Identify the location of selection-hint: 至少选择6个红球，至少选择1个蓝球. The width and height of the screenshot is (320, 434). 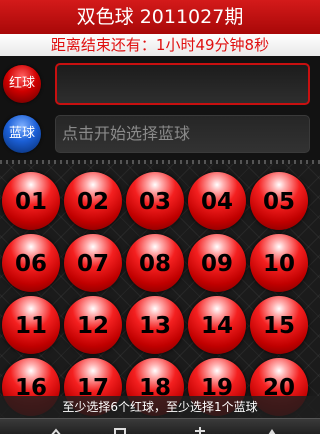
(160, 407).